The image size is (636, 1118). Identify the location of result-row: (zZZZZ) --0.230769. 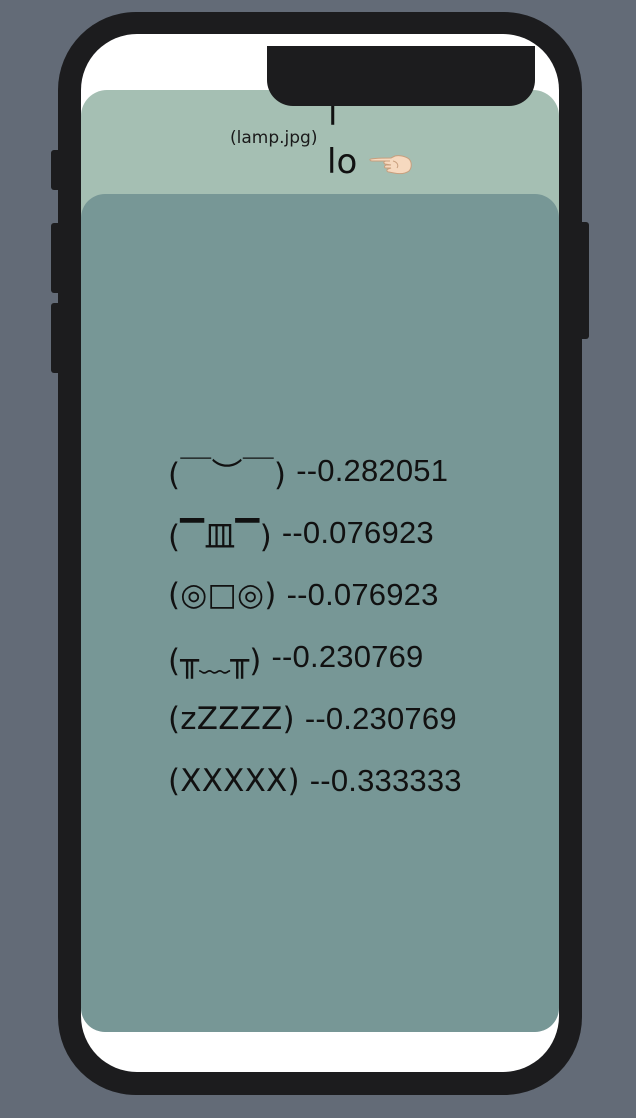
(315, 719).